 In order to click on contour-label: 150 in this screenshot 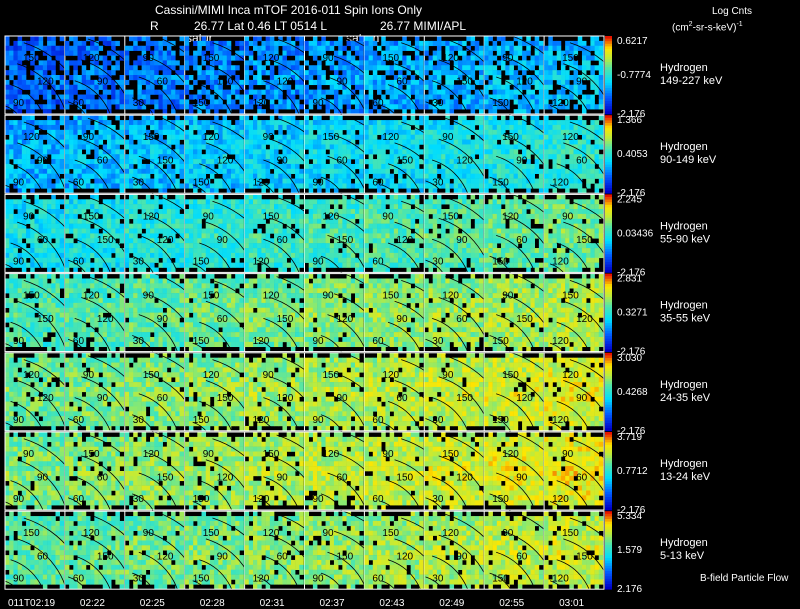, I will do `click(464, 81)`.